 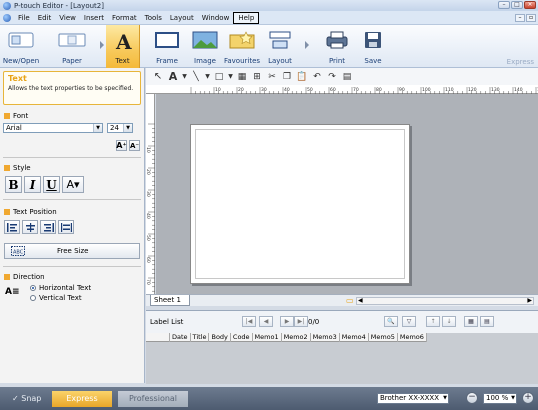 What do you see at coordinates (196, 76) in the screenshot?
I see `line-tool-icon: ╲` at bounding box center [196, 76].